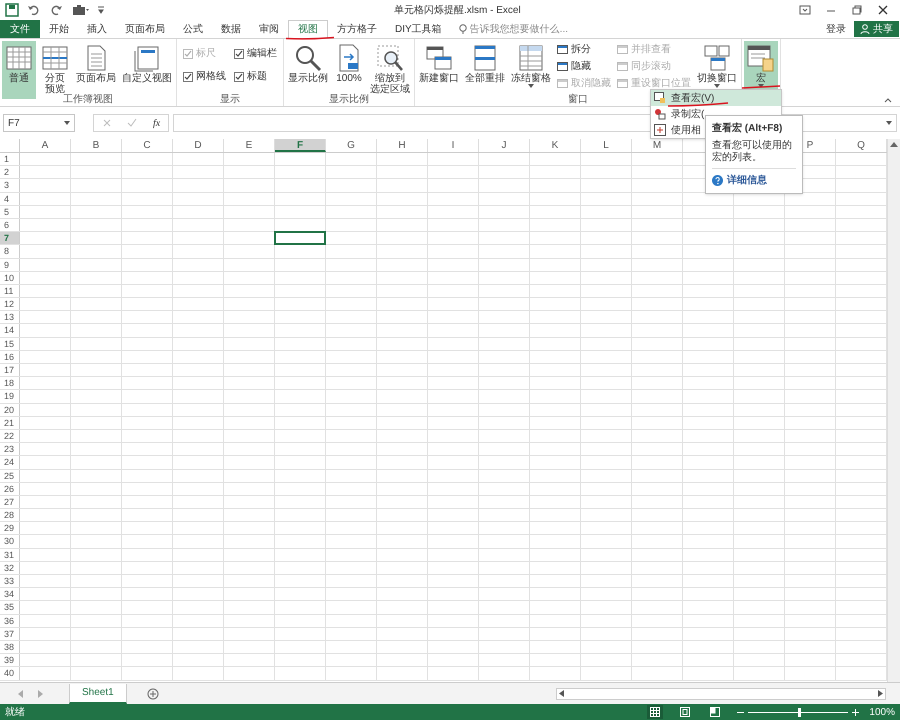 This screenshot has height=720, width=900. Describe the element at coordinates (10, 212) in the screenshot. I see `row-header: 5` at that location.